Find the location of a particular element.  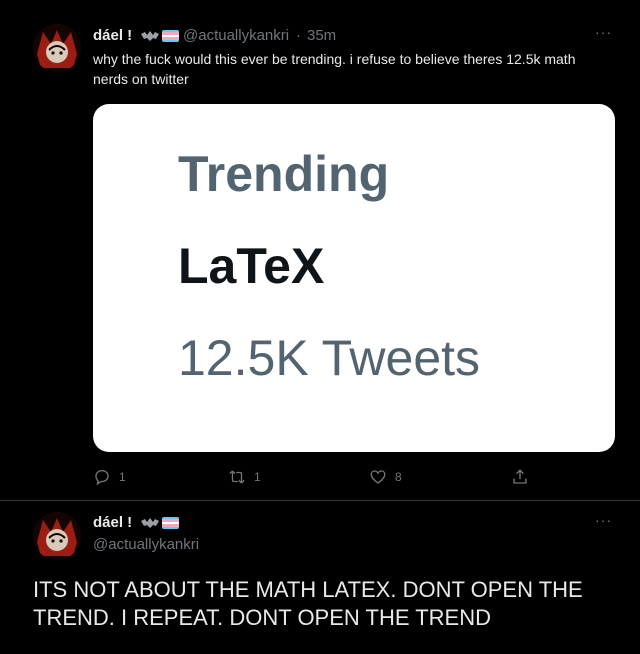

reply-count: 1 is located at coordinates (122, 477).